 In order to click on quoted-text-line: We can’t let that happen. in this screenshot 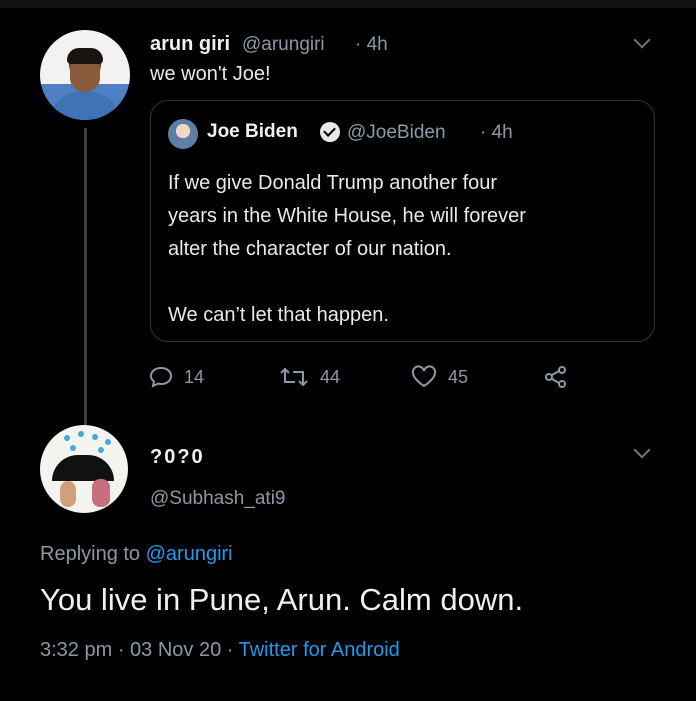, I will do `click(278, 315)`.